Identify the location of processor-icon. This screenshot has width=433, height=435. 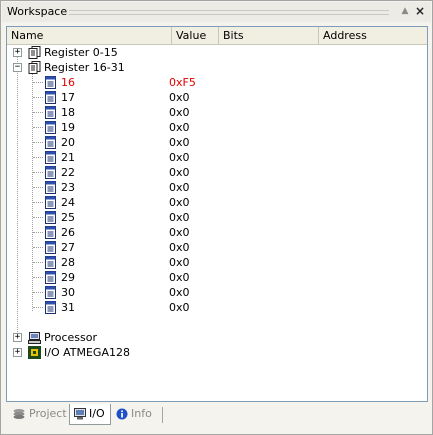
(34, 338).